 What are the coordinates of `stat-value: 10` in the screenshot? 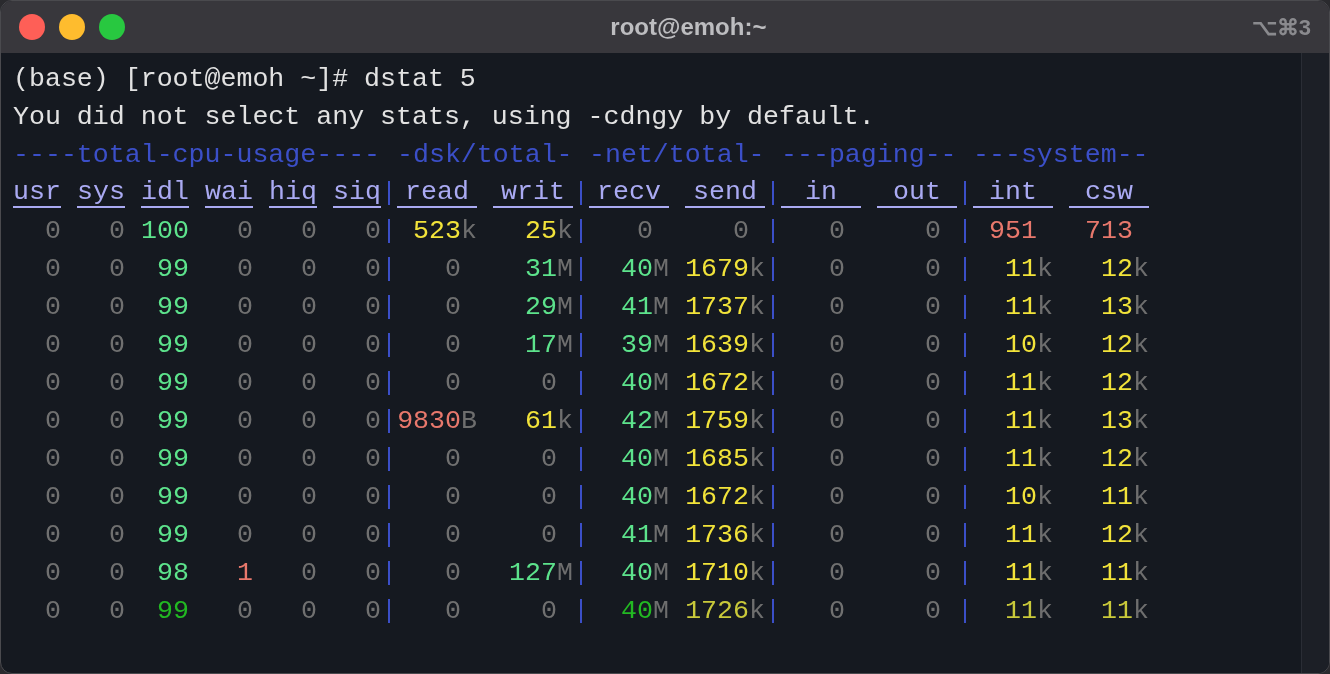 It's located at (1021, 345).